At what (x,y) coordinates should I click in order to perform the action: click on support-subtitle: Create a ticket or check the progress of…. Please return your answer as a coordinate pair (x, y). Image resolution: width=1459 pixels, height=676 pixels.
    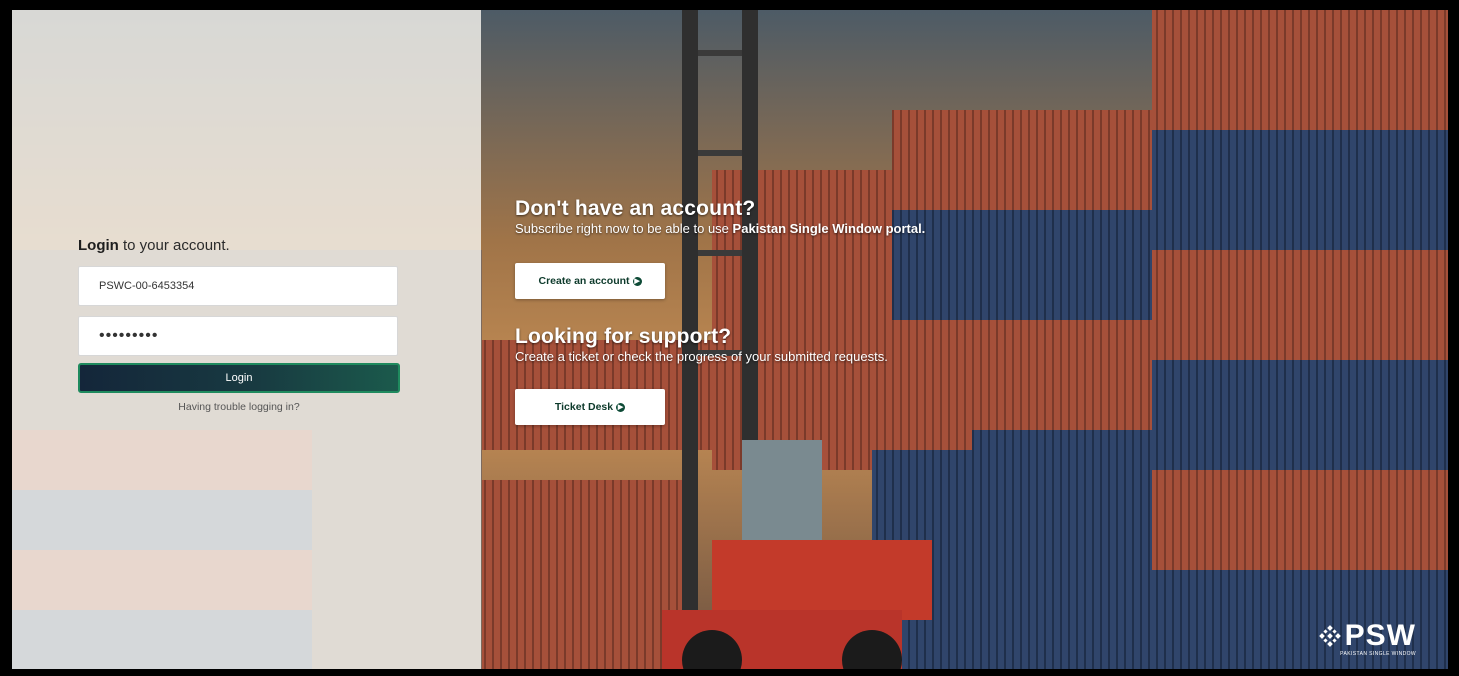
    Looking at the image, I should click on (701, 356).